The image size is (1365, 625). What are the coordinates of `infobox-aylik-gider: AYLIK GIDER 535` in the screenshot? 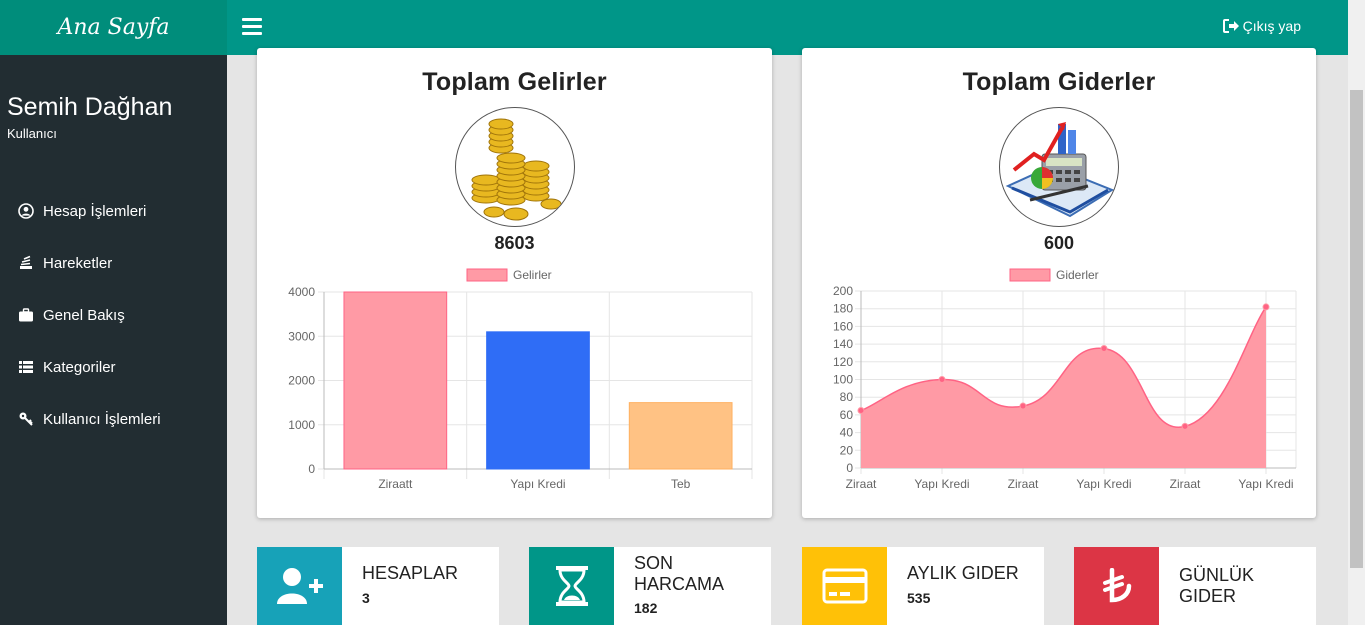 It's located at (923, 586).